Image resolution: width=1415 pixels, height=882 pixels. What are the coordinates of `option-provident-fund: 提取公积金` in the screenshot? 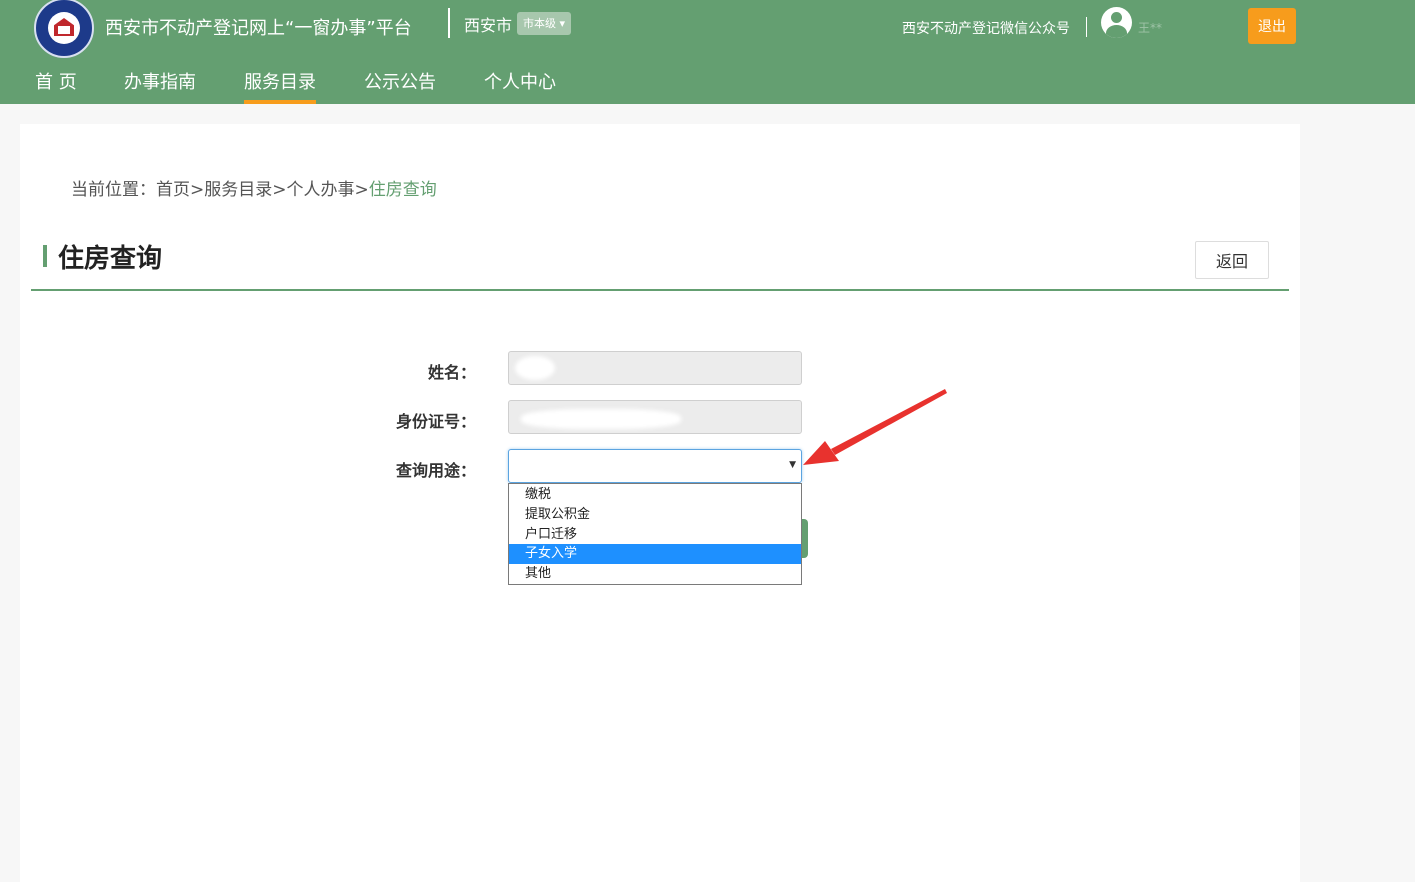 It's located at (655, 515).